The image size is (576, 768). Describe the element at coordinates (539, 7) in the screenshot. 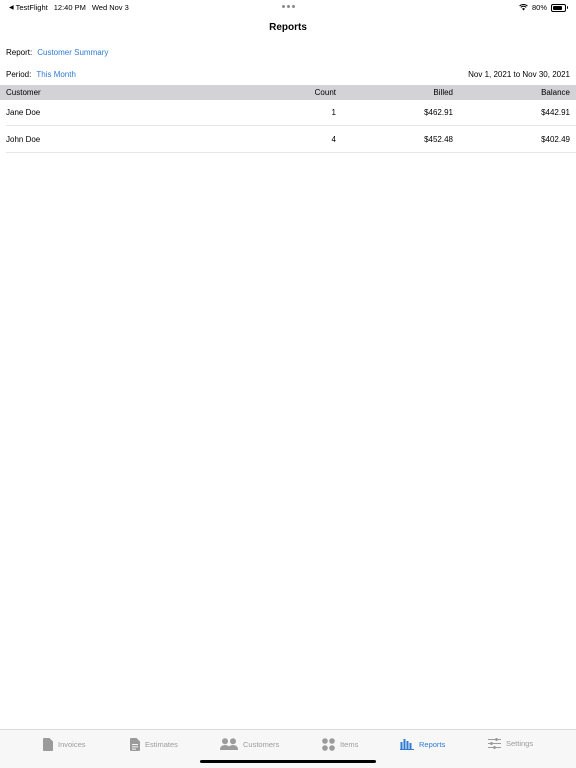

I see `battery-percent: 80%` at that location.